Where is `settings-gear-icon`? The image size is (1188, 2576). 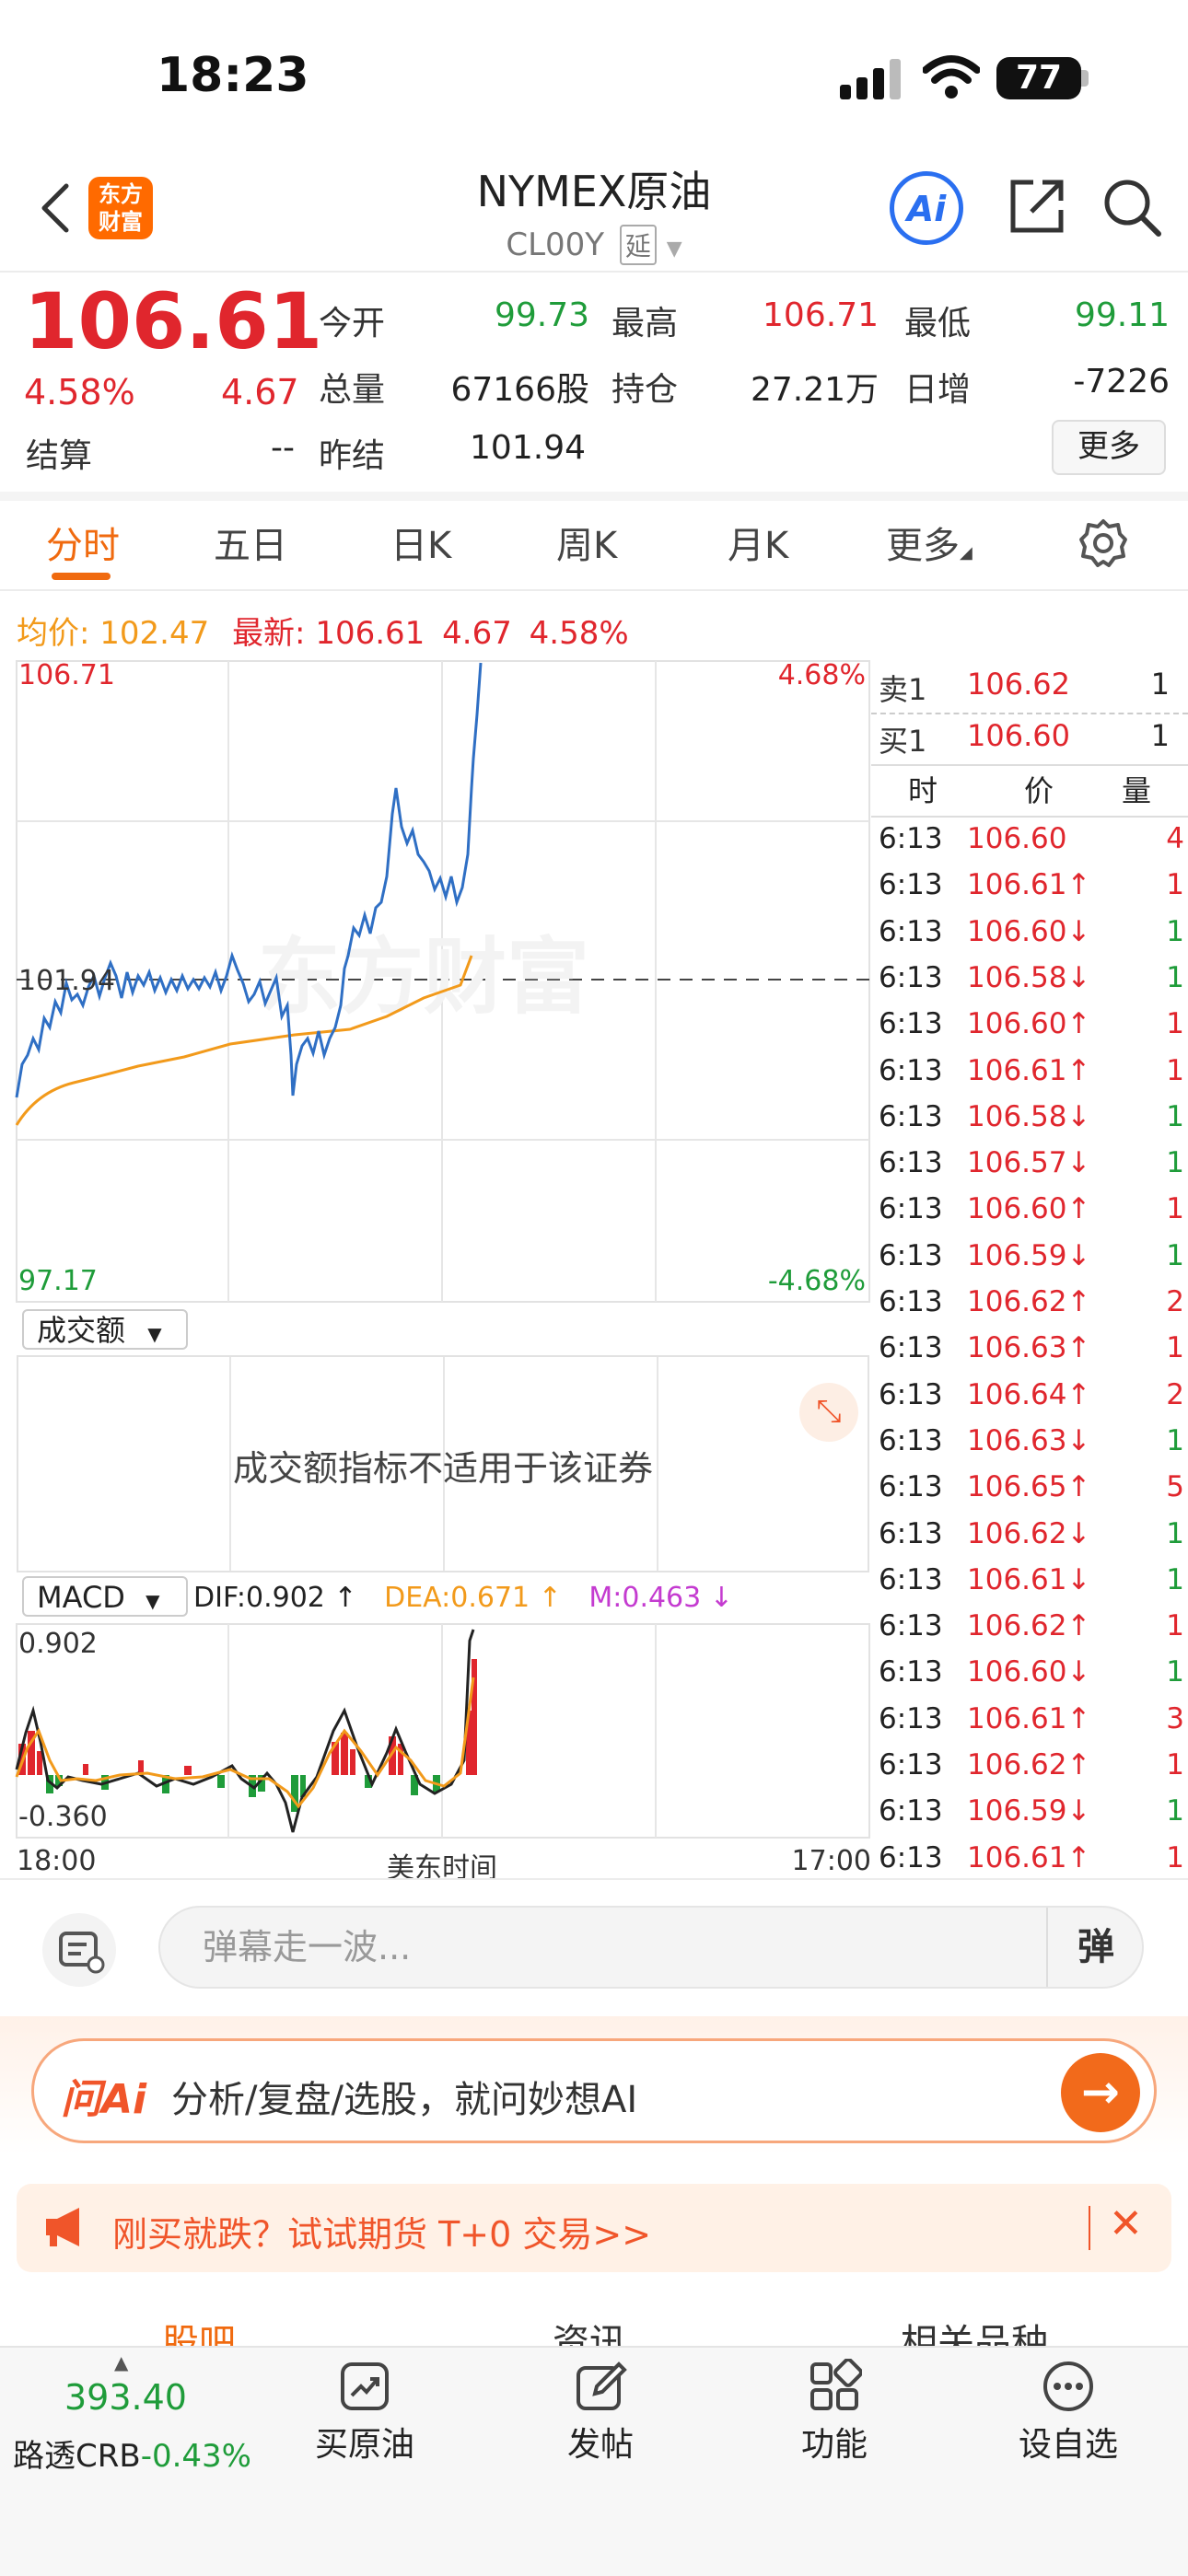
settings-gear-icon is located at coordinates (1103, 543).